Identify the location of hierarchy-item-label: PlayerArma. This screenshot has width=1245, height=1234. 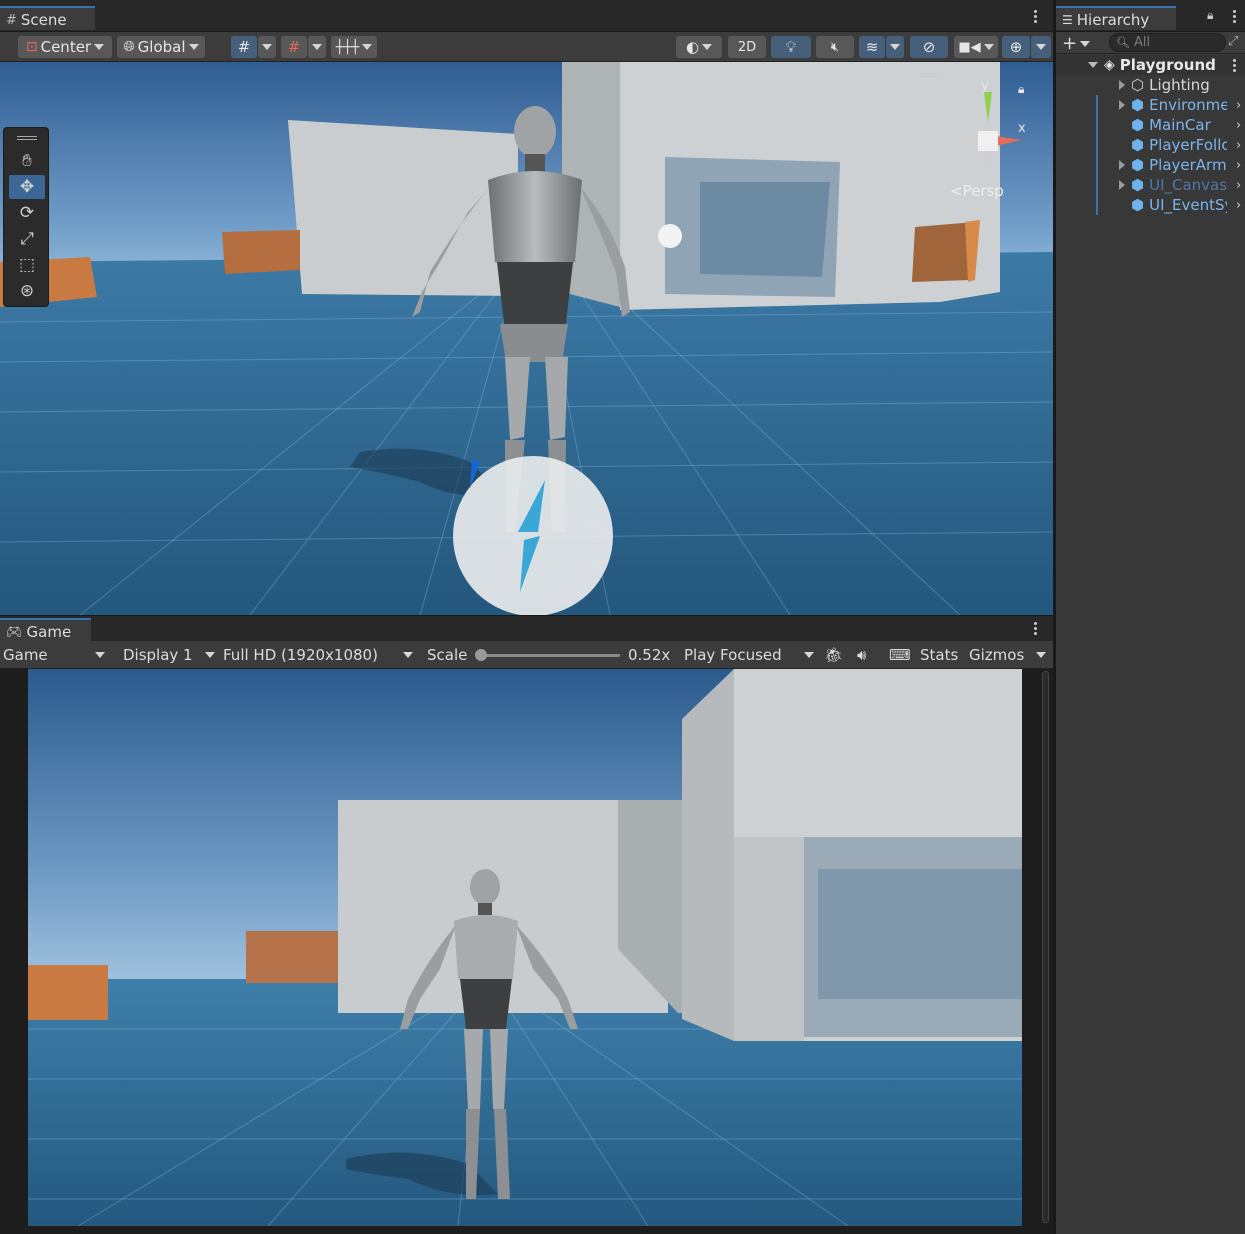
(1188, 165).